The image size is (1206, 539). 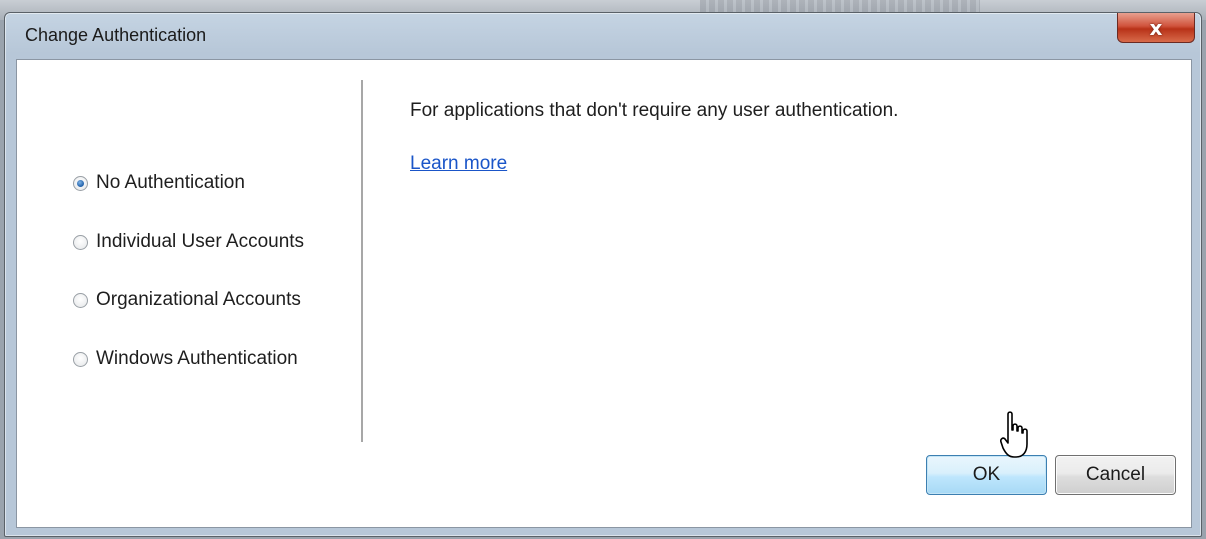 What do you see at coordinates (362, 261) in the screenshot?
I see `vertical-divider` at bounding box center [362, 261].